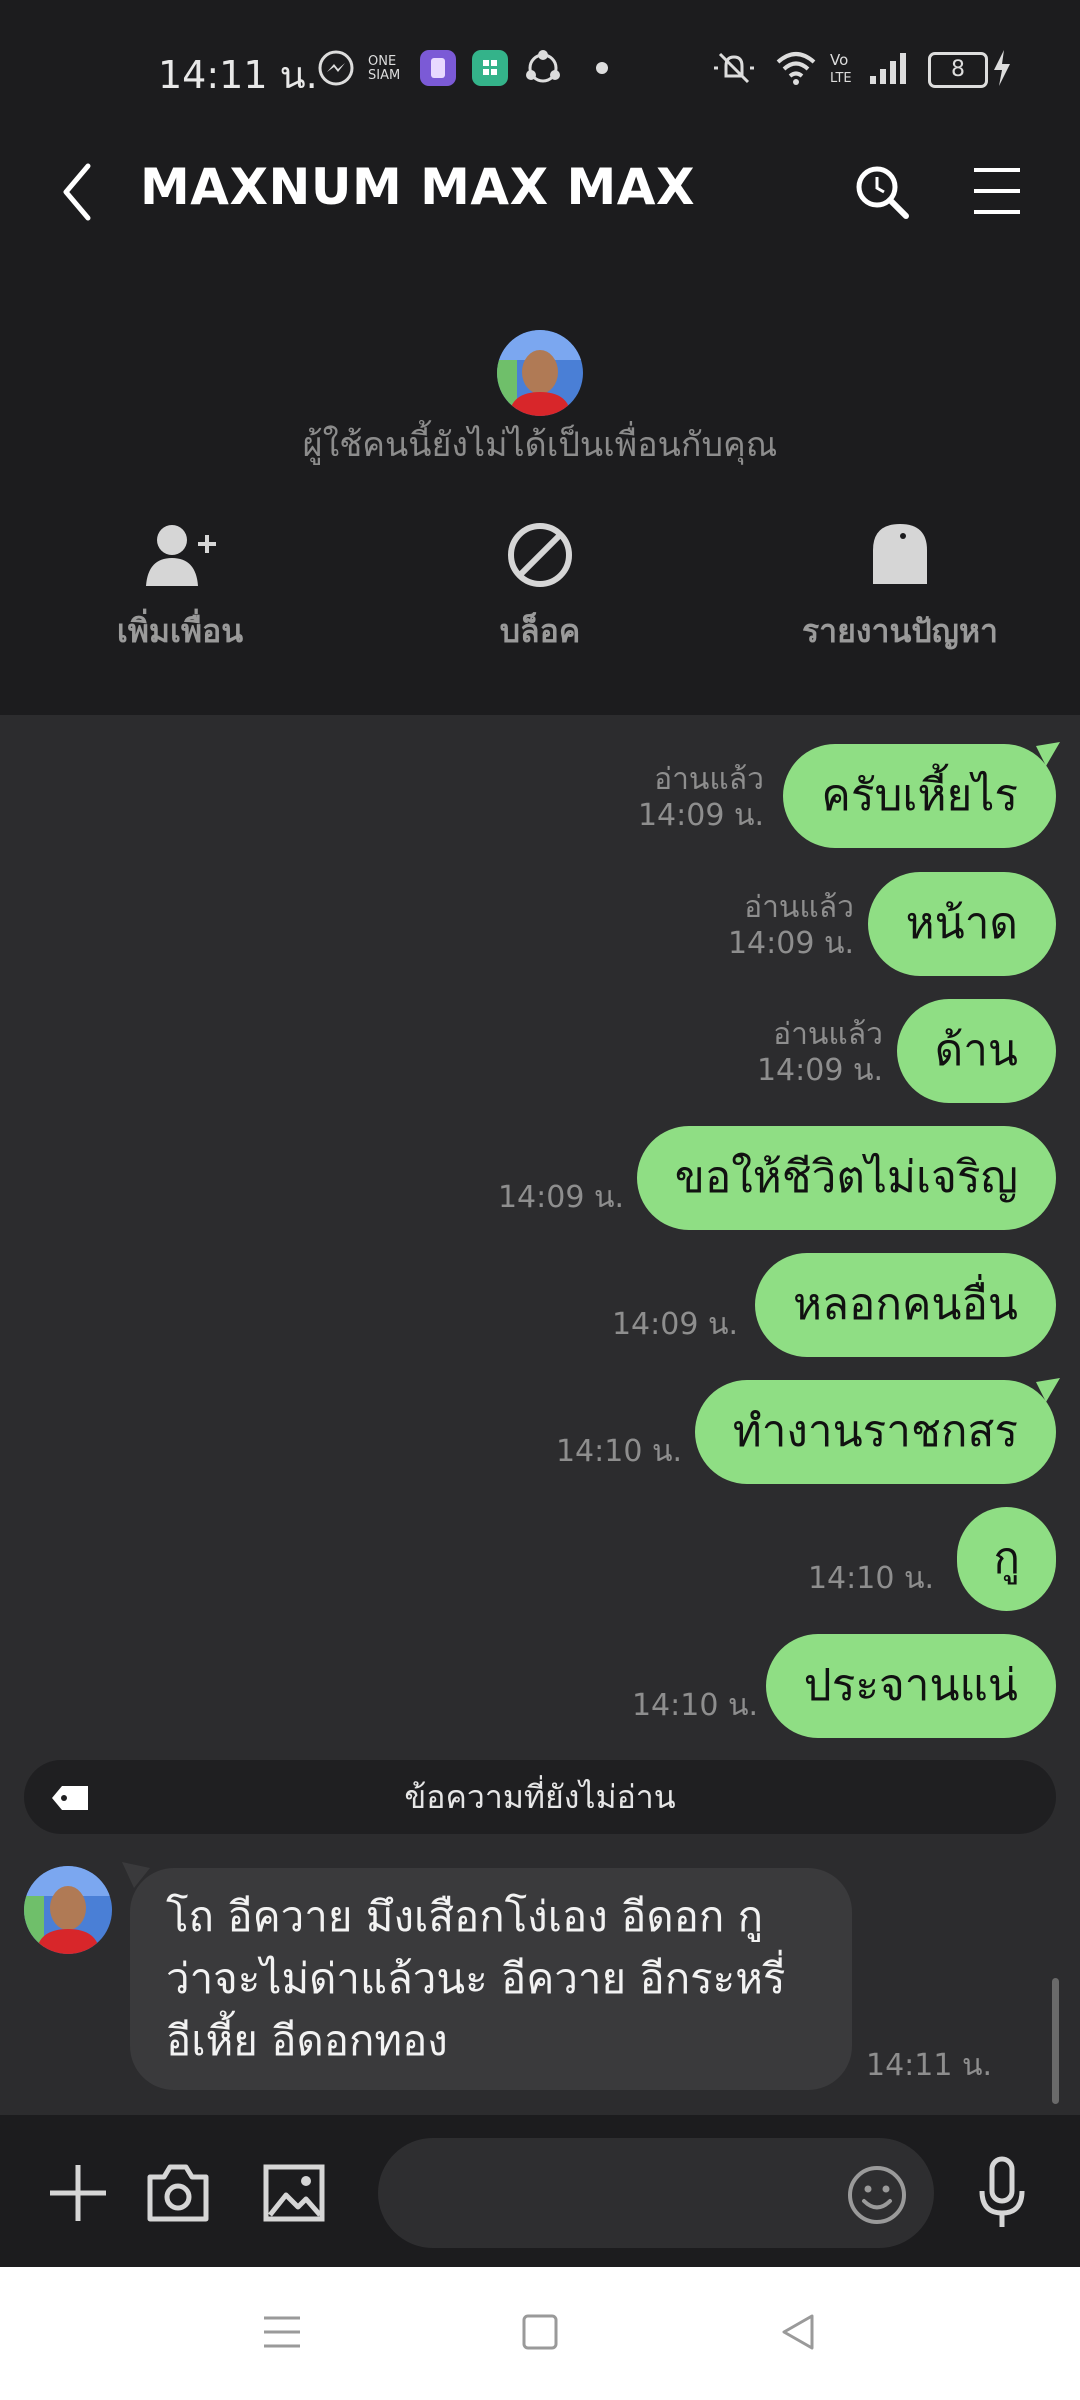  I want to click on mute-icon, so click(734, 68).